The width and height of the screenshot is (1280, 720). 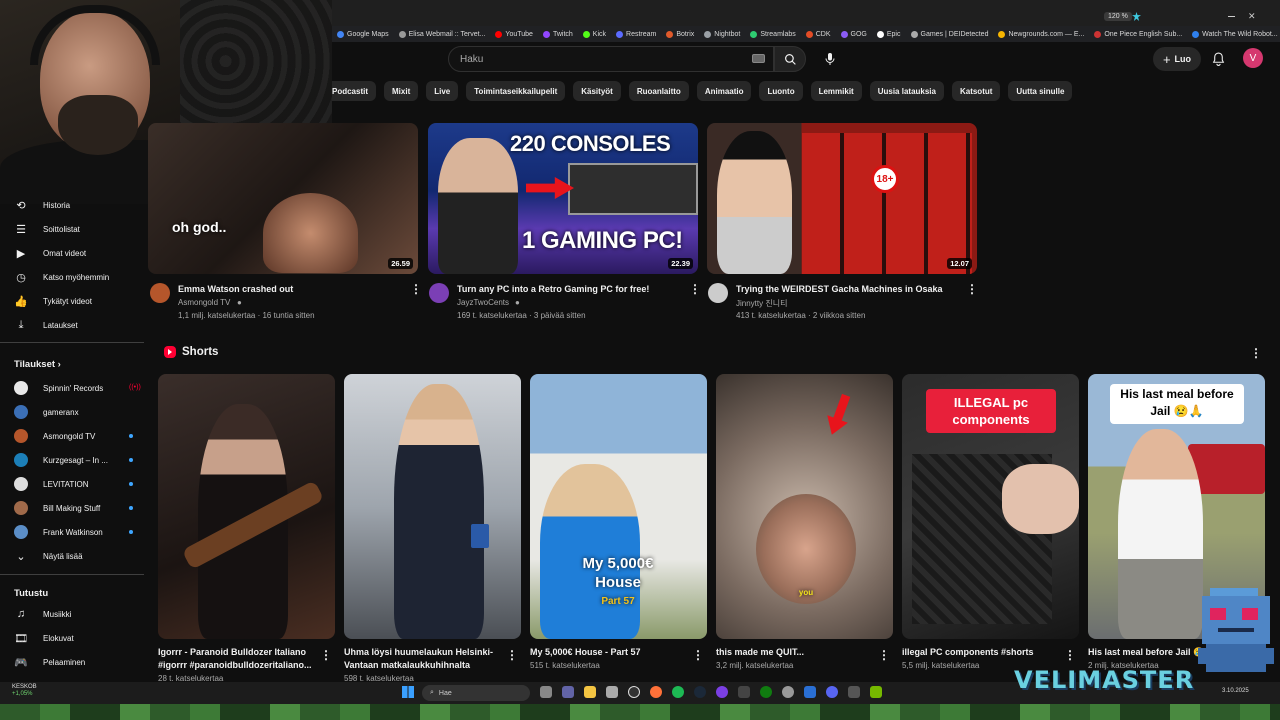 What do you see at coordinates (590, 692) in the screenshot?
I see `file-explorer-icon` at bounding box center [590, 692].